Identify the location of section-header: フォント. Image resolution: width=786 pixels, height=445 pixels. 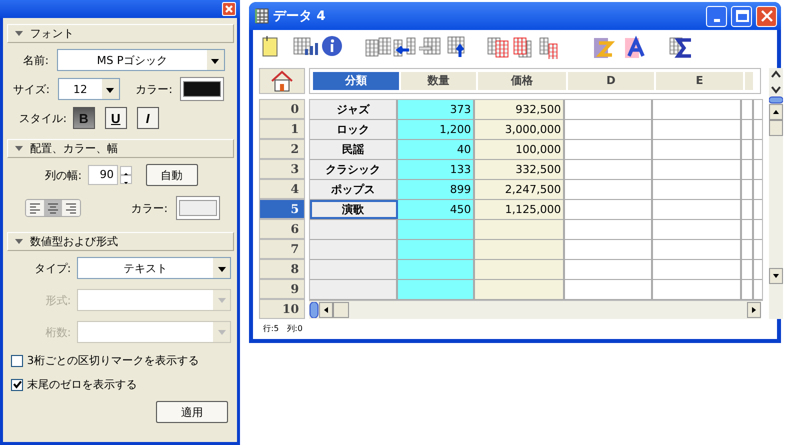
(120, 33).